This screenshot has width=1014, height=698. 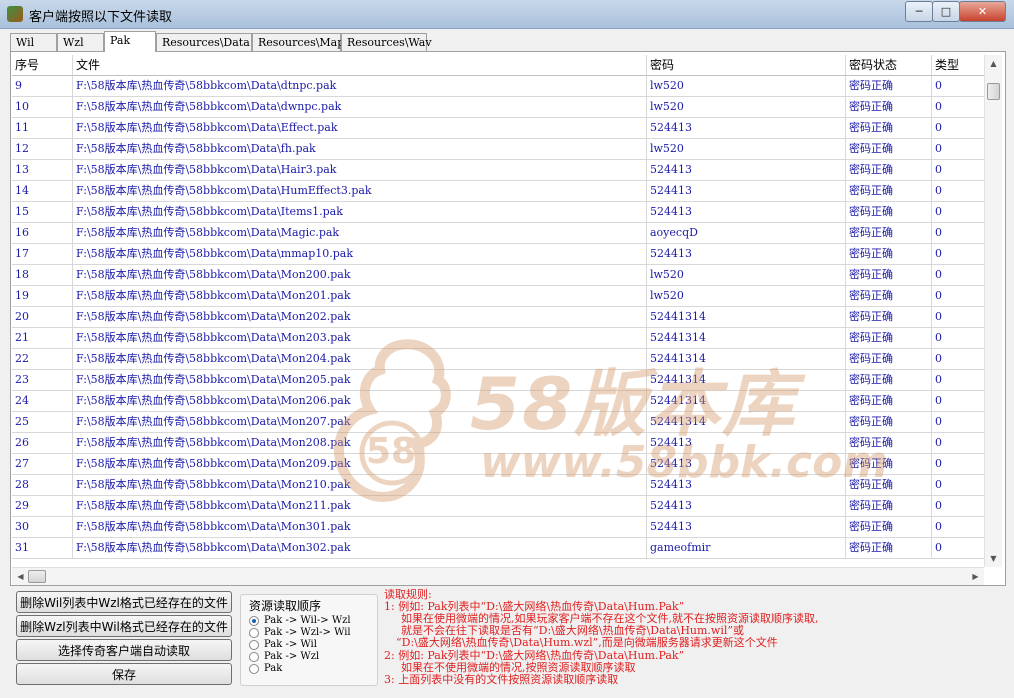 I want to click on tab-pak: Pak, so click(x=130, y=41).